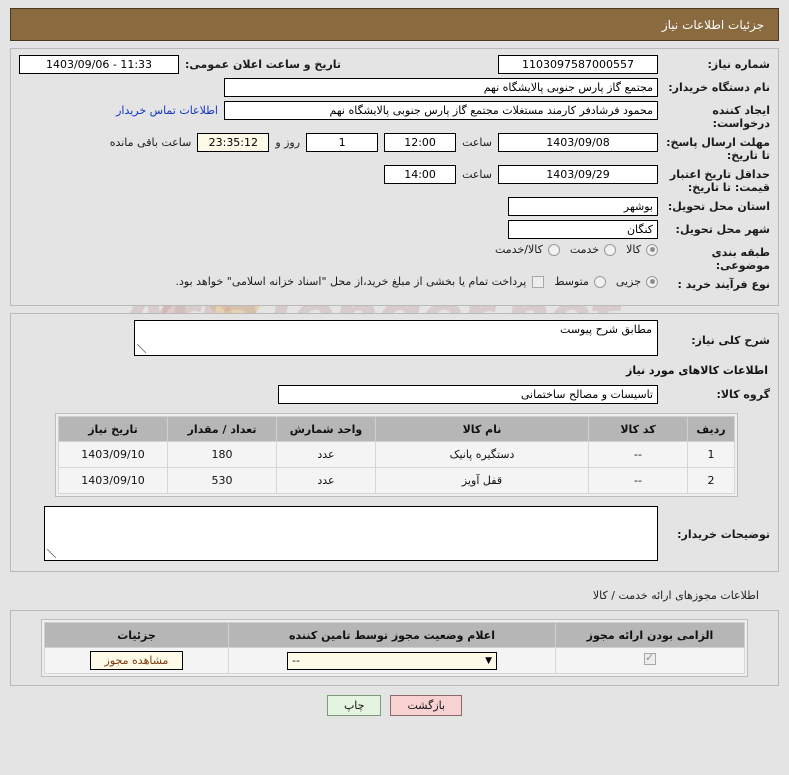 This screenshot has height=775, width=789. What do you see at coordinates (578, 174) in the screenshot?
I see `price-valid-date-input: 1403/09/29` at bounding box center [578, 174].